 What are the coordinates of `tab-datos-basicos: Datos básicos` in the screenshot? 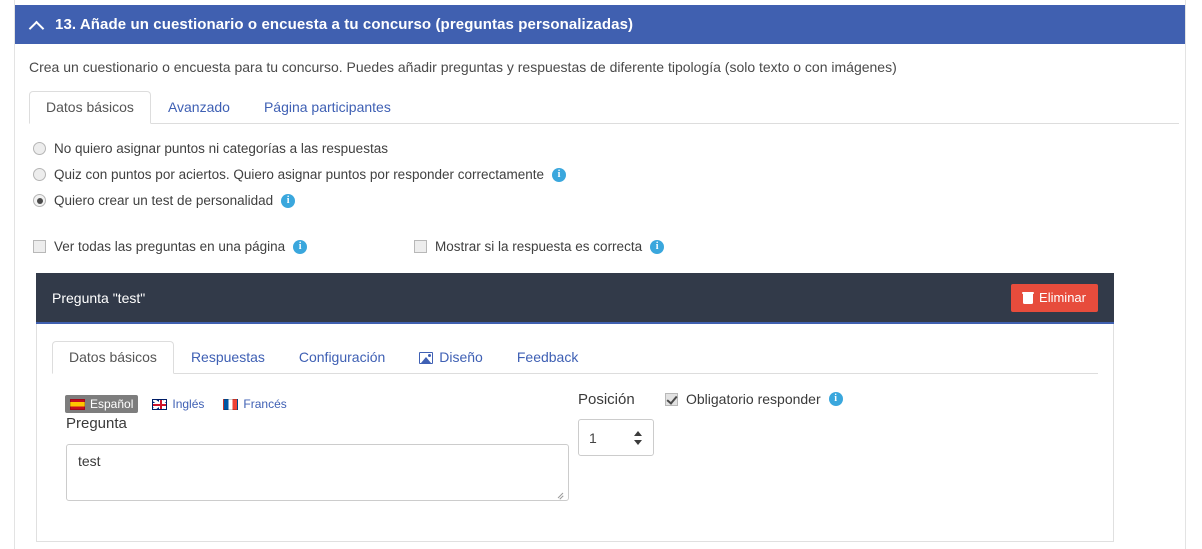 It's located at (90, 107).